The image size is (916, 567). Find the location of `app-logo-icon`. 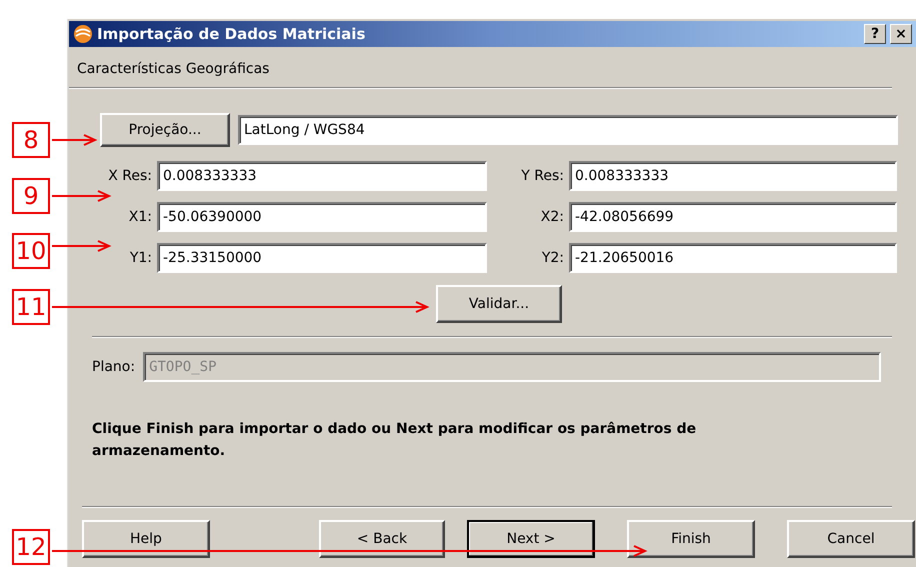

app-logo-icon is located at coordinates (83, 34).